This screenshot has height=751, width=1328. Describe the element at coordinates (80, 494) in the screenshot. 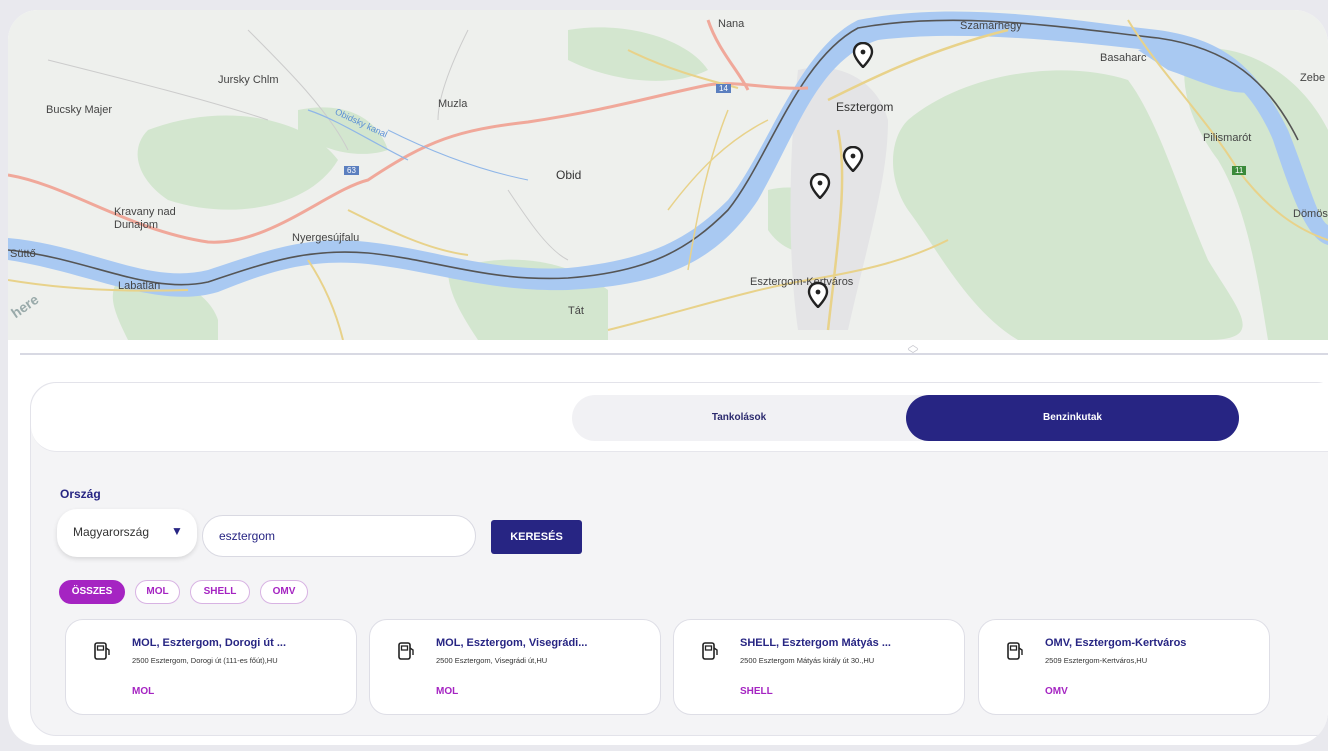

I see `country-label: Ország` at that location.